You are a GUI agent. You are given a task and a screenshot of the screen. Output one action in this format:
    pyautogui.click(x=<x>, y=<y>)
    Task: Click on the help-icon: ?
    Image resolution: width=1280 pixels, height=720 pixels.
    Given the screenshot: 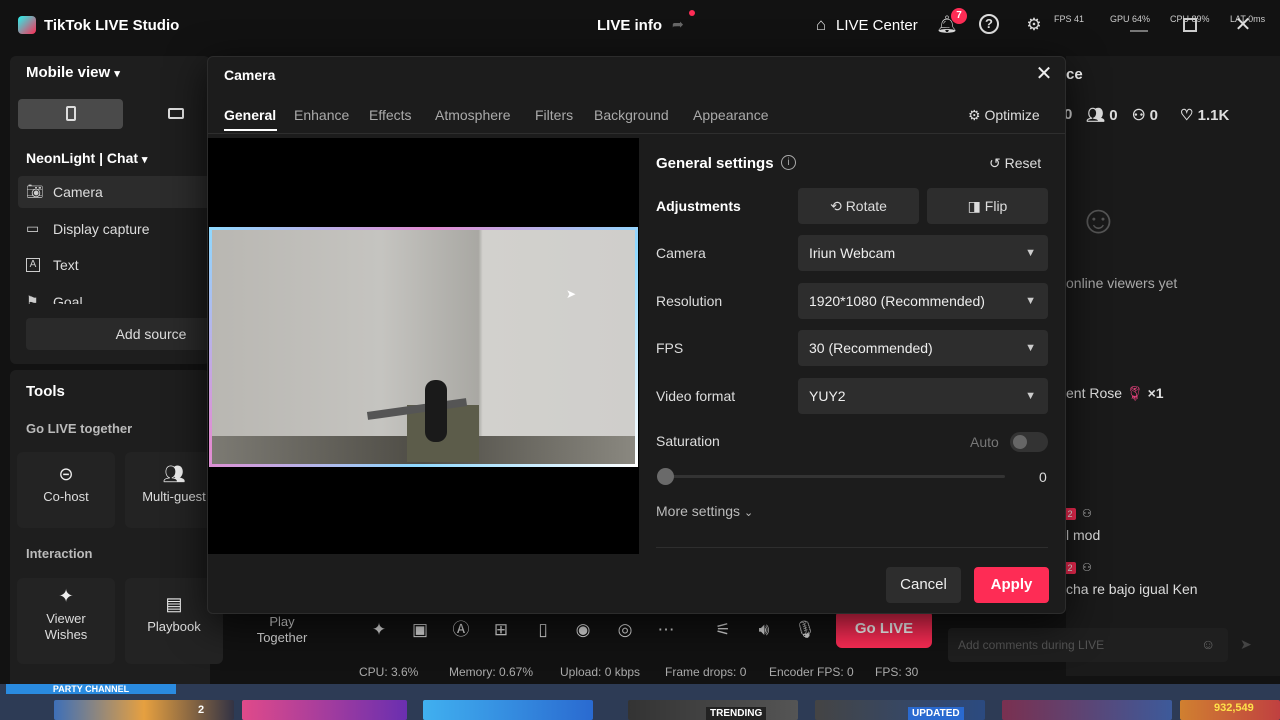 What is the action you would take?
    pyautogui.click(x=989, y=24)
    